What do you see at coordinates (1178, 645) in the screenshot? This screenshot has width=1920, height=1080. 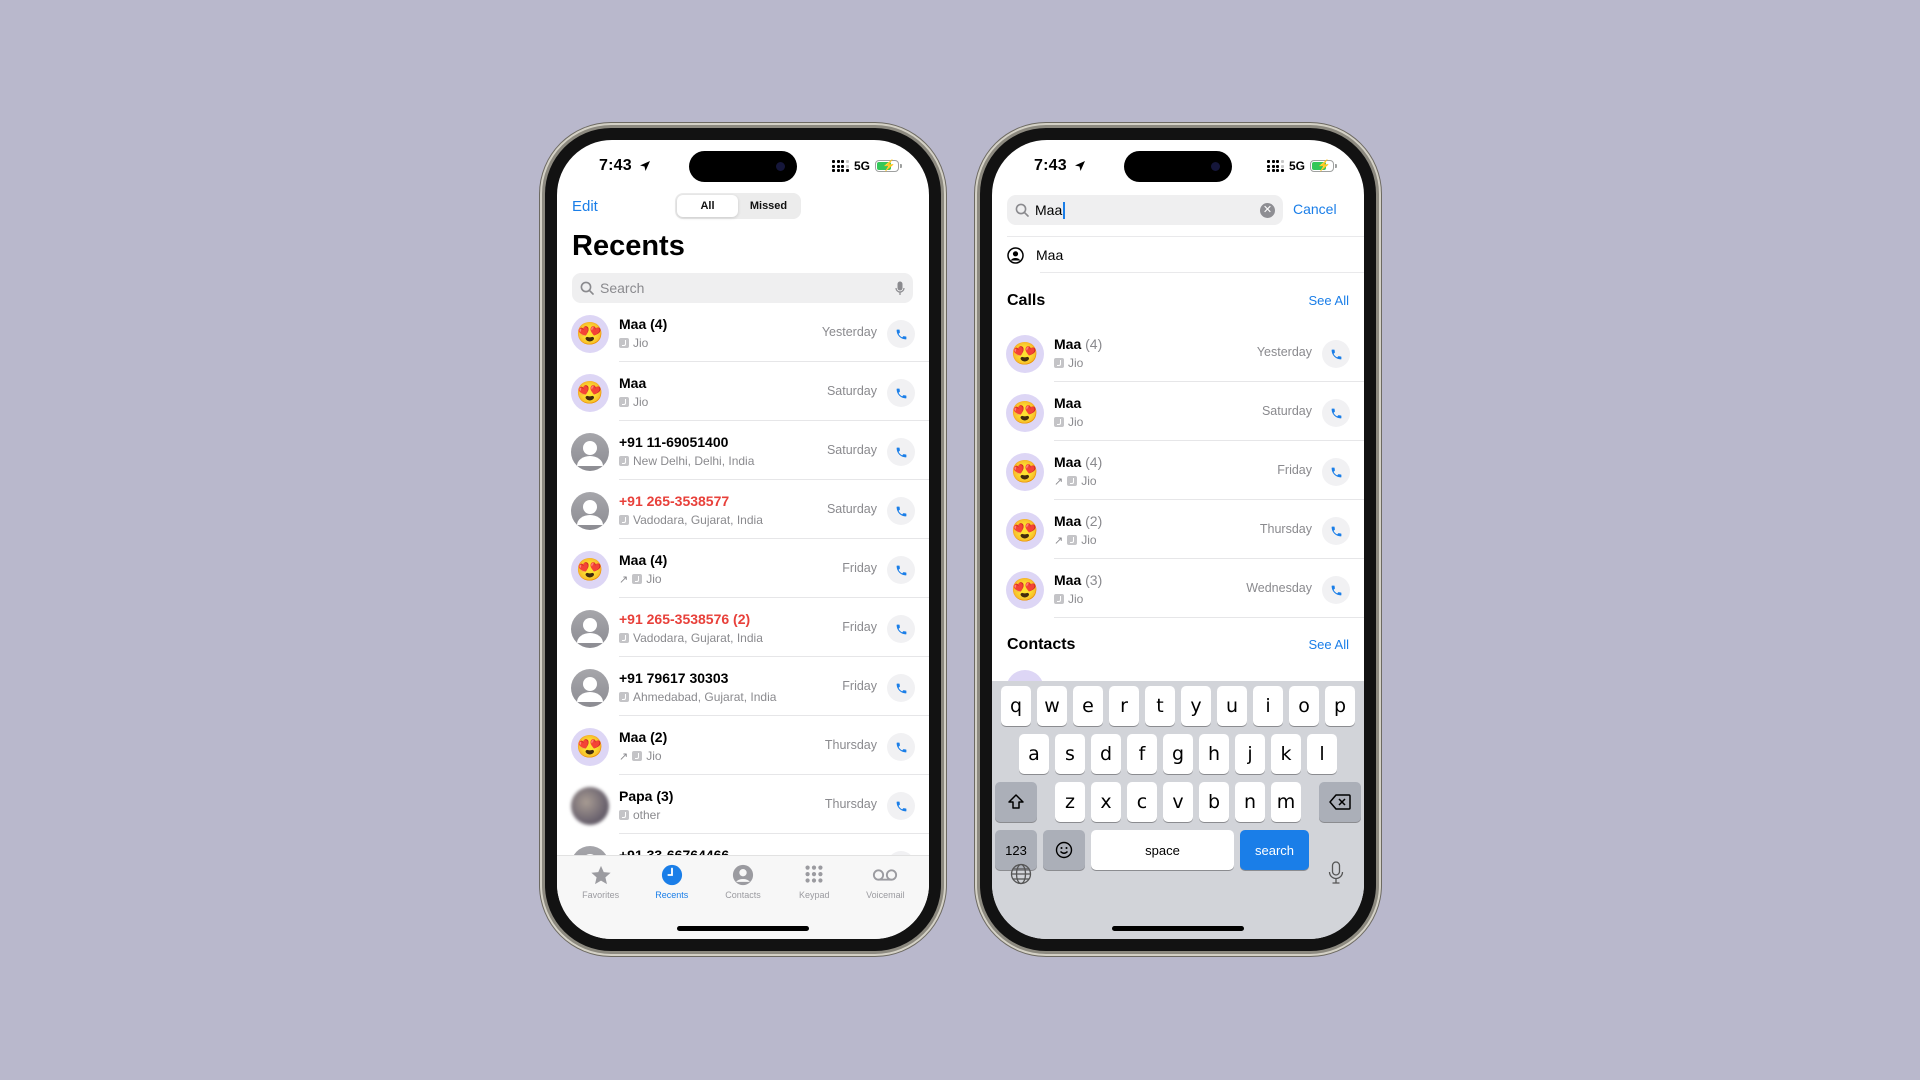 I see `contacts-section-header: Contacts See All` at bounding box center [1178, 645].